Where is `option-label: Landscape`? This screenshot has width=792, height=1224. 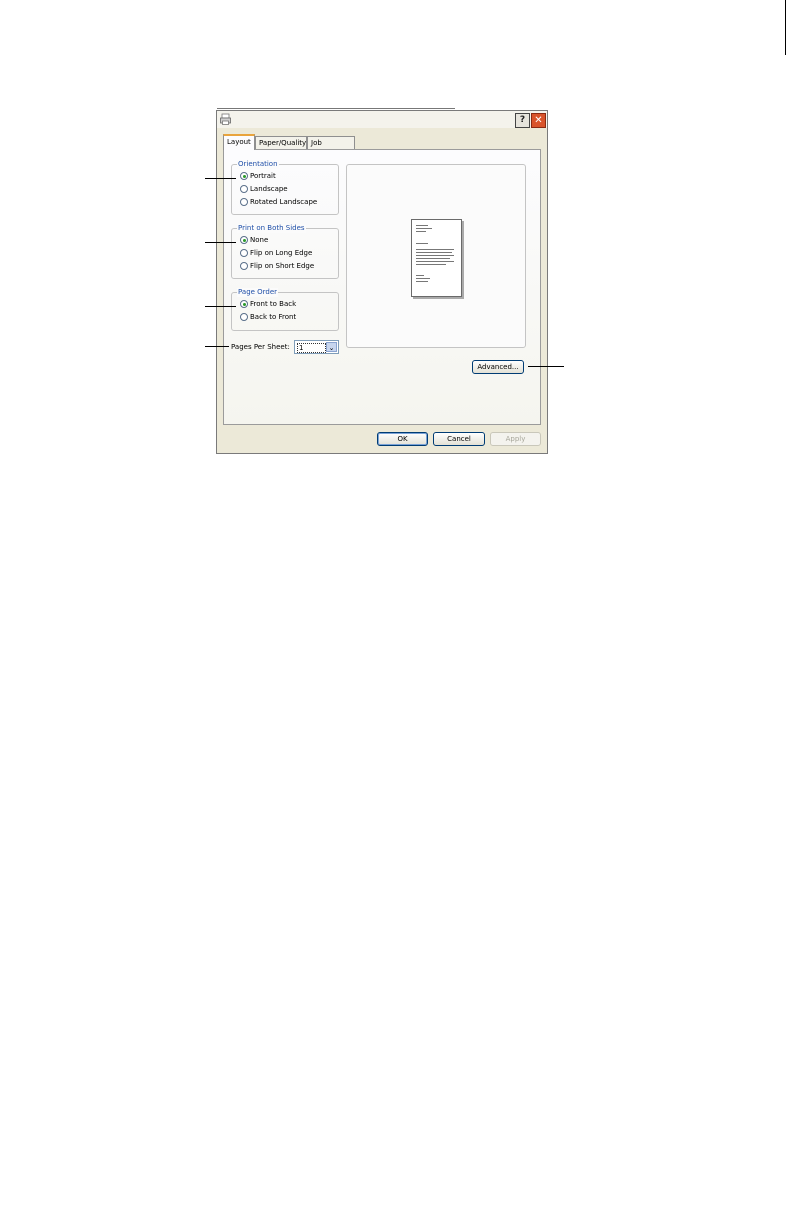 option-label: Landscape is located at coordinates (269, 189).